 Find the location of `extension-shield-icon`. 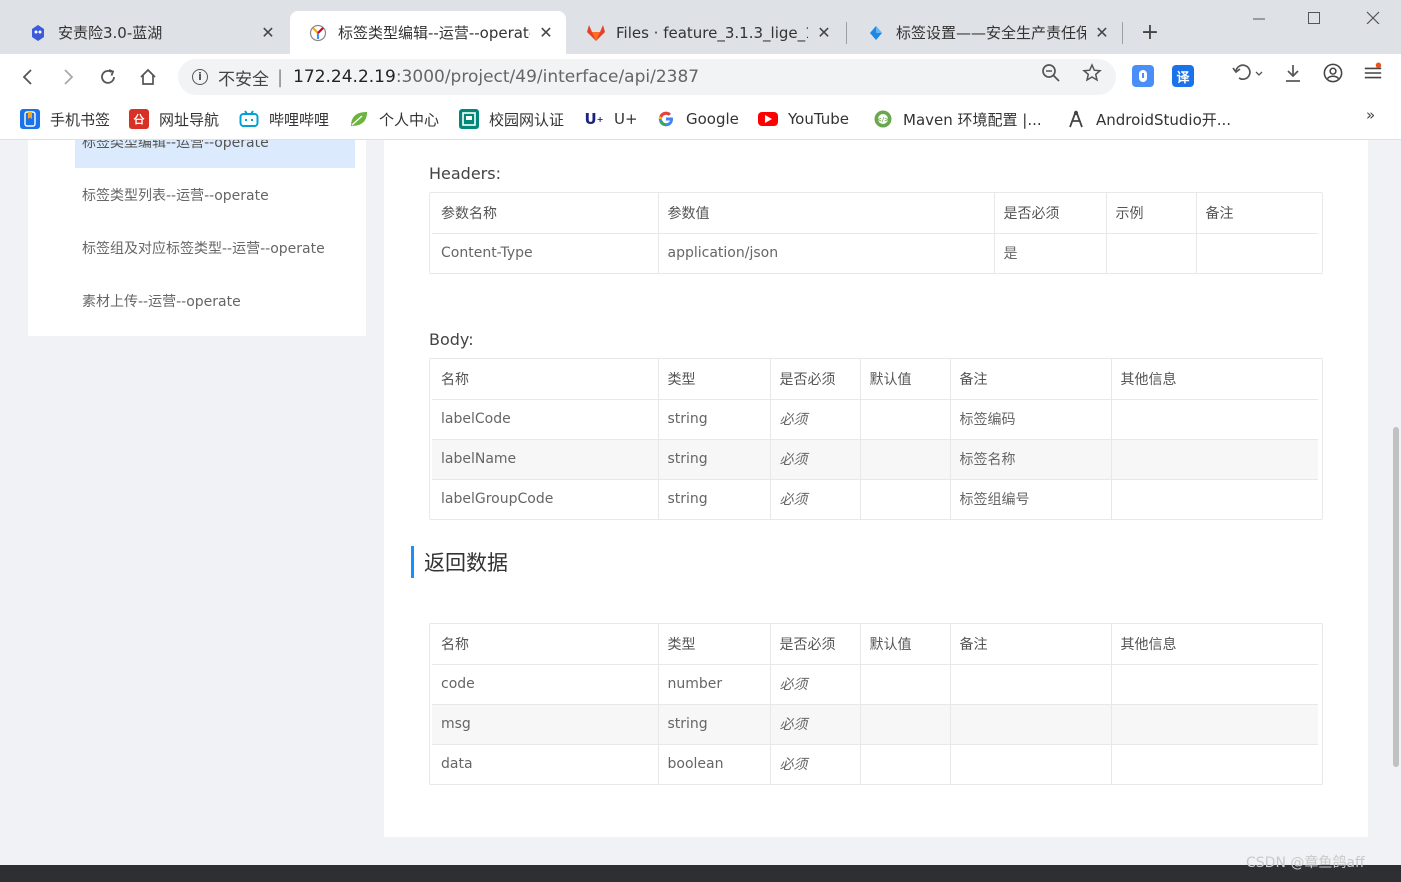

extension-shield-icon is located at coordinates (1143, 76).